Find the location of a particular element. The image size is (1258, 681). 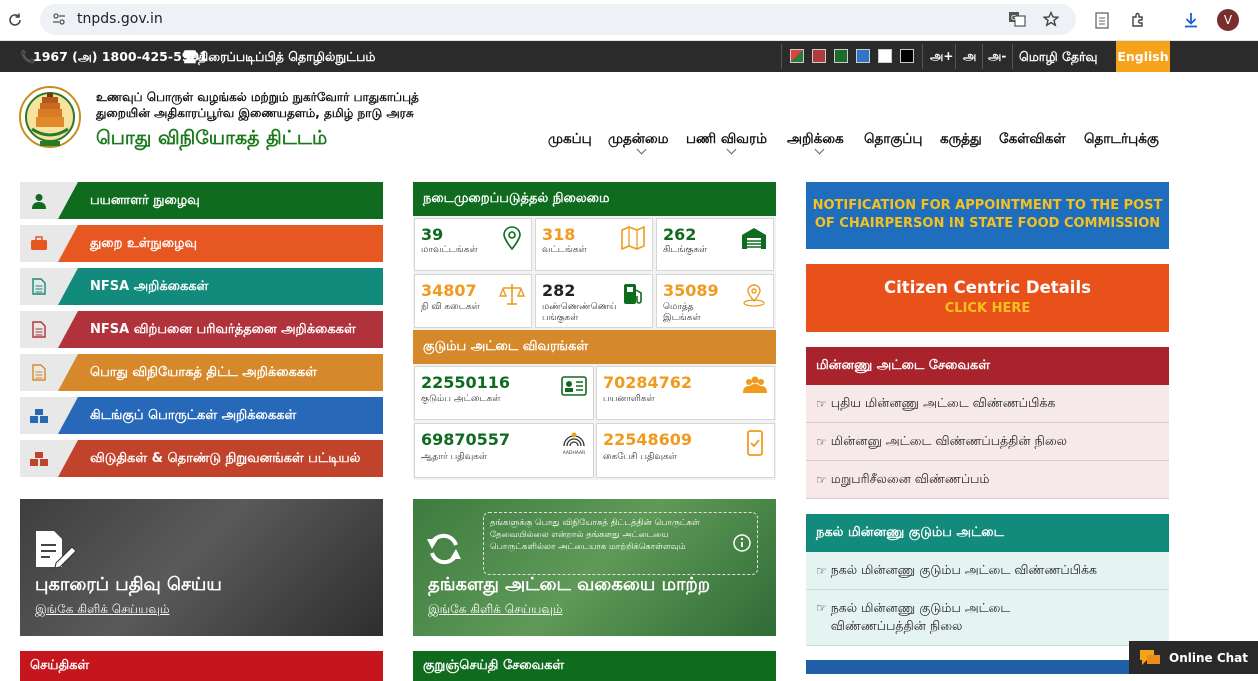

nav-collection: தொகுப்பு is located at coordinates (893, 140).